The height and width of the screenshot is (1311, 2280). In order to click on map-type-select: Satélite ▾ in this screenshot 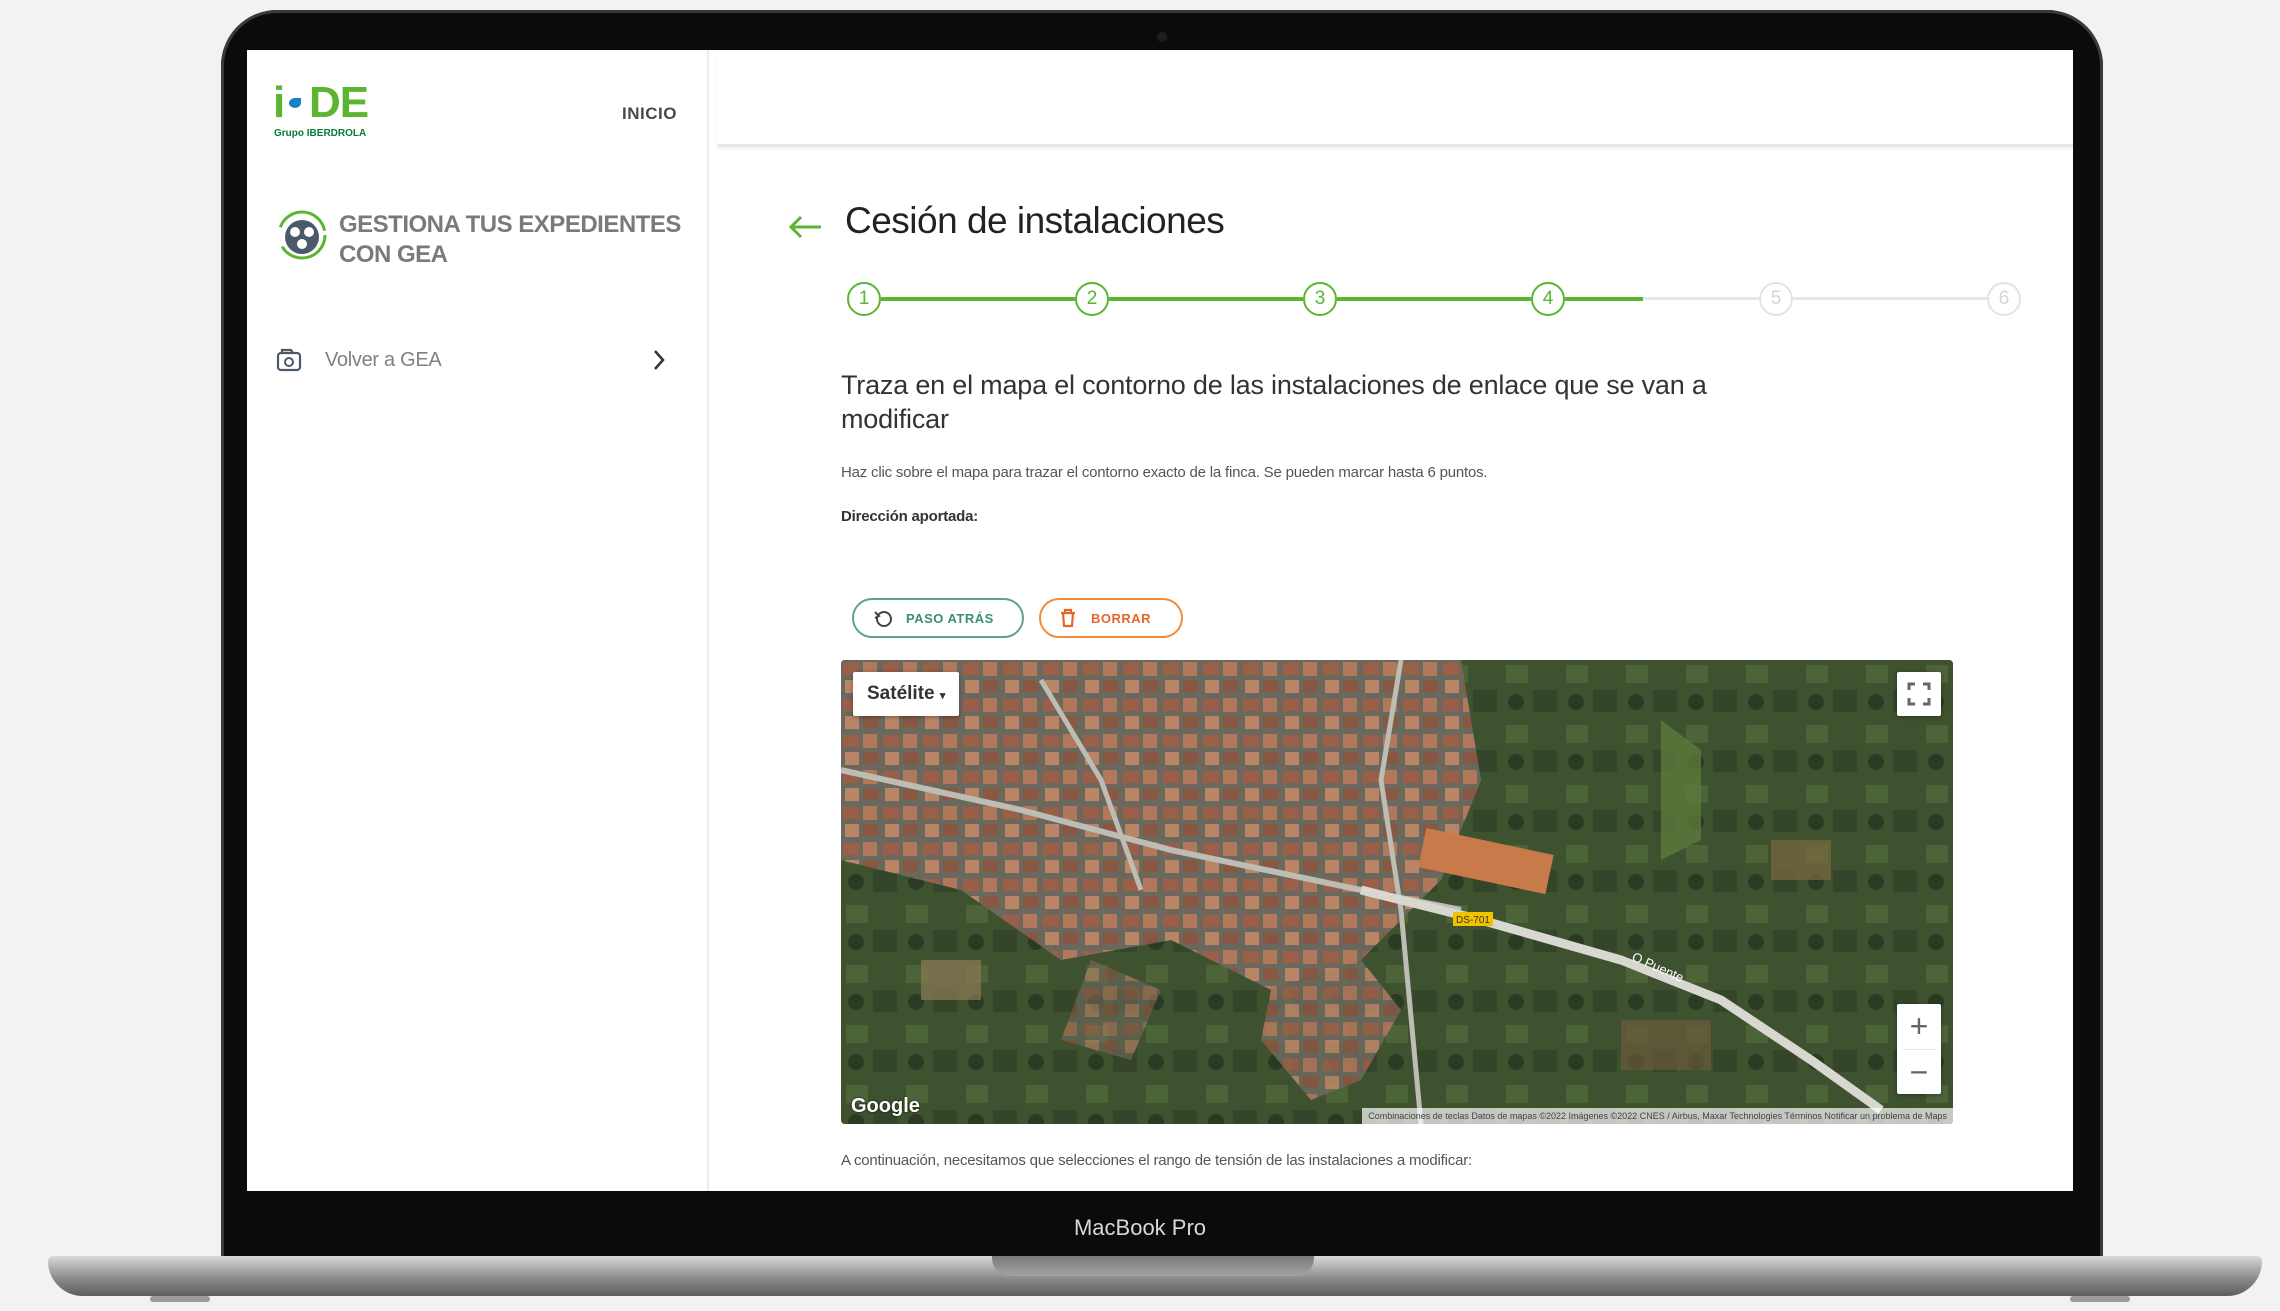, I will do `click(906, 694)`.